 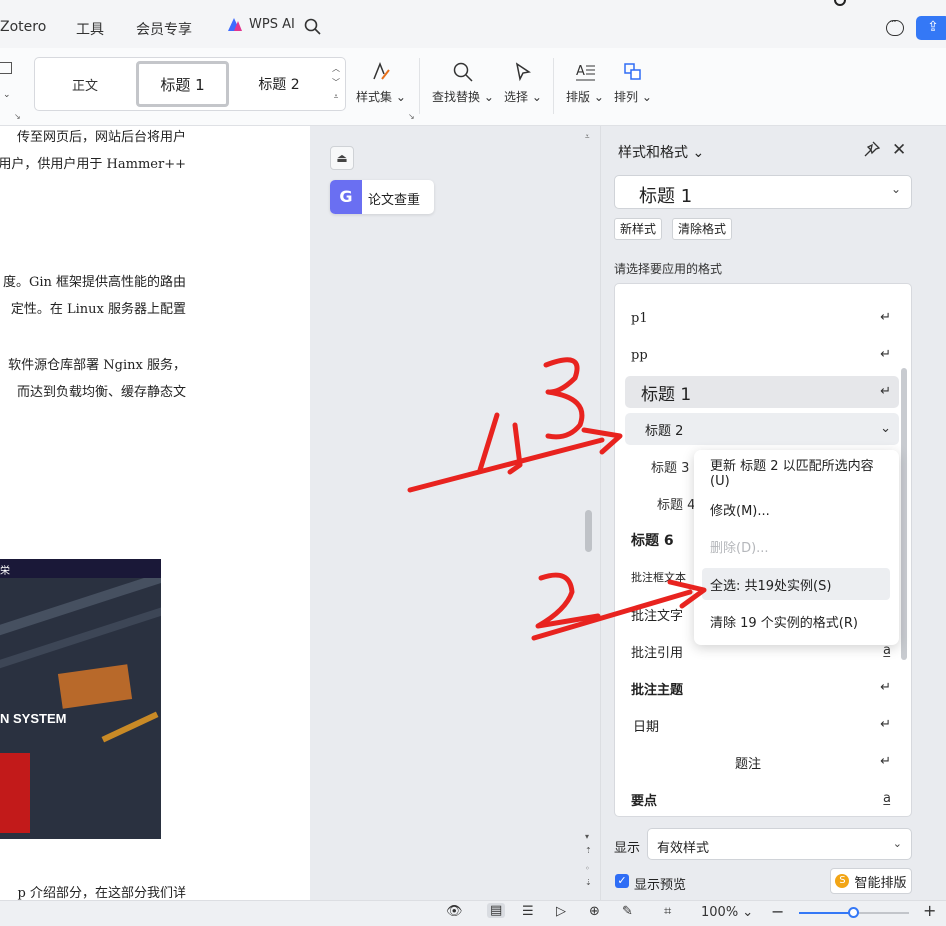 What do you see at coordinates (93, 164) in the screenshot?
I see `doc-text-line: 用户，供用户用于 Hammer++` at bounding box center [93, 164].